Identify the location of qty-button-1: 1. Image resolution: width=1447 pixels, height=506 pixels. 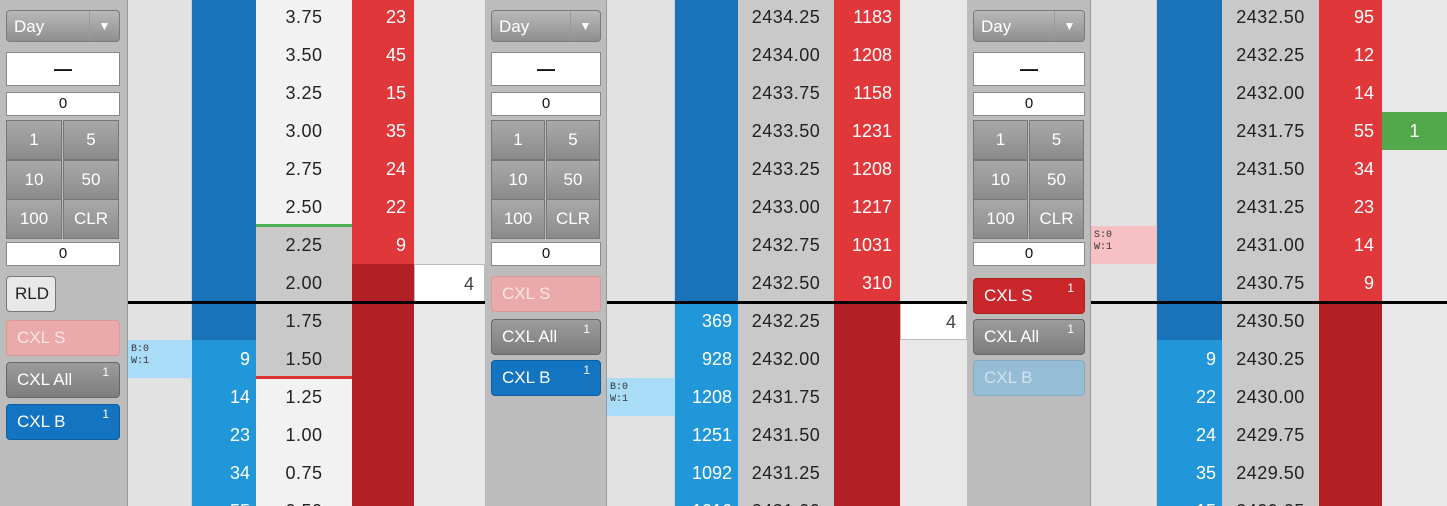
(34, 140).